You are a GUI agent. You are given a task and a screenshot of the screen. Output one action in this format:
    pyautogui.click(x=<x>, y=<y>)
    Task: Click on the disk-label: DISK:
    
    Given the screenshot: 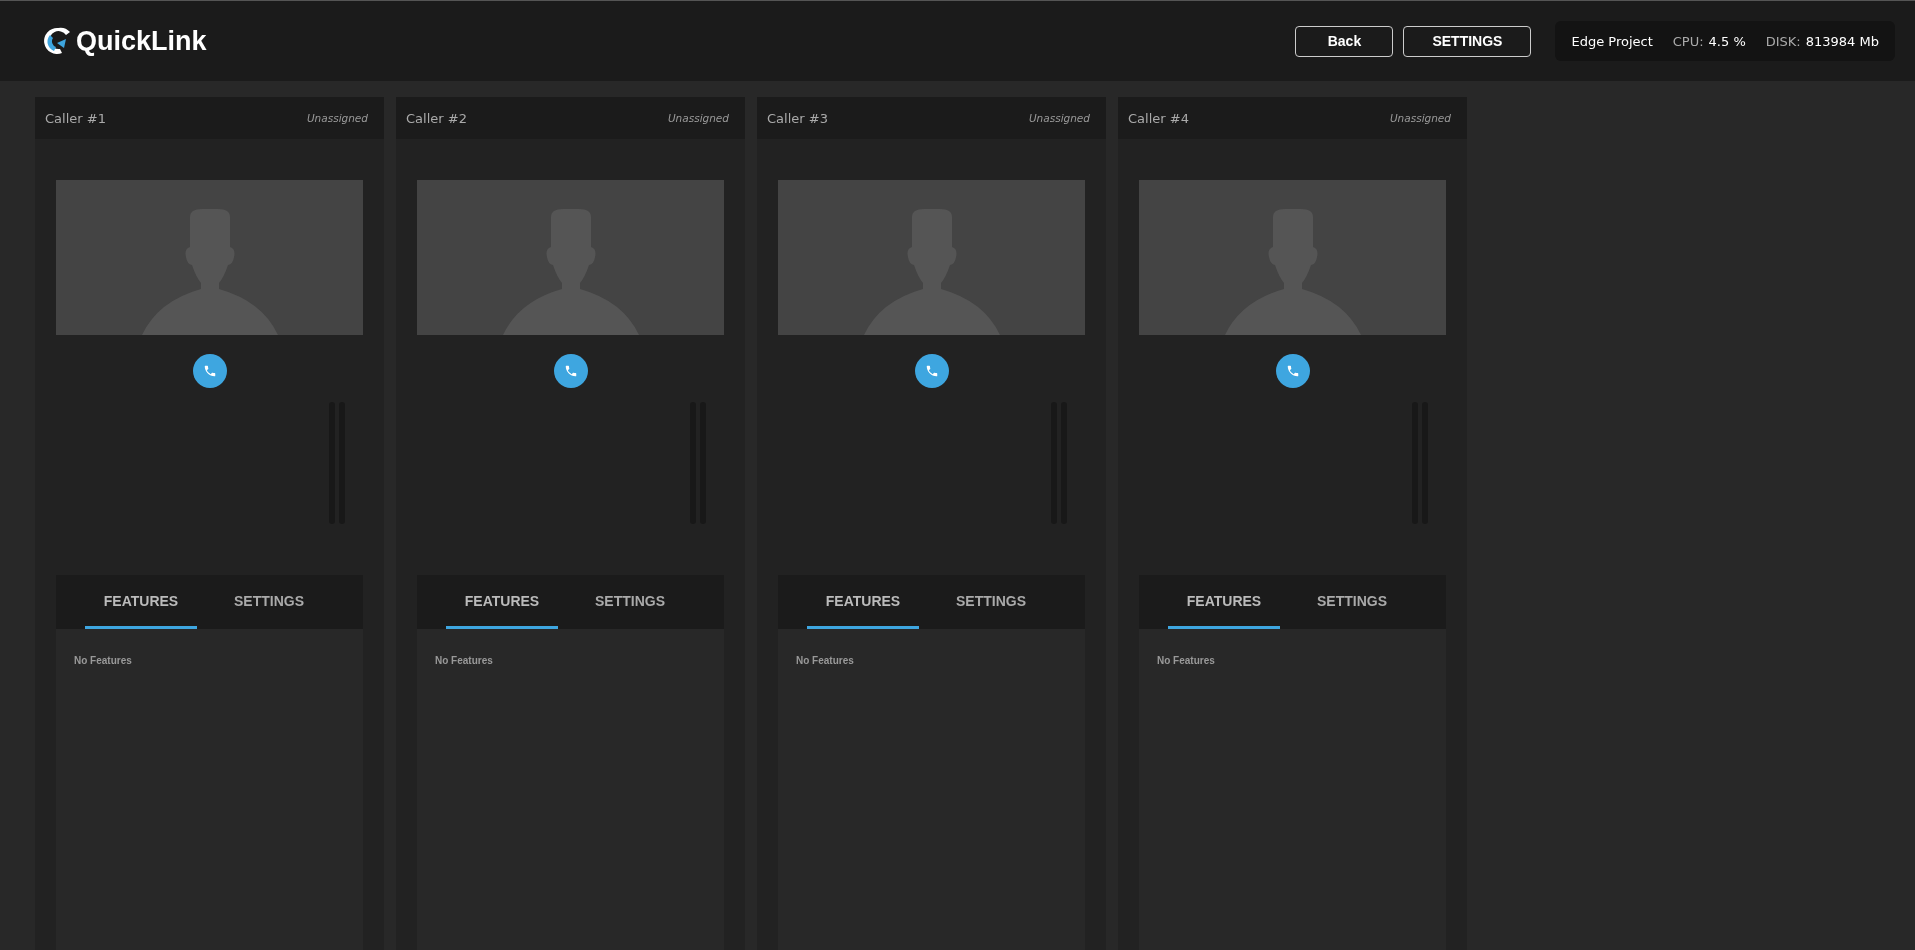 What is the action you would take?
    pyautogui.click(x=1783, y=41)
    